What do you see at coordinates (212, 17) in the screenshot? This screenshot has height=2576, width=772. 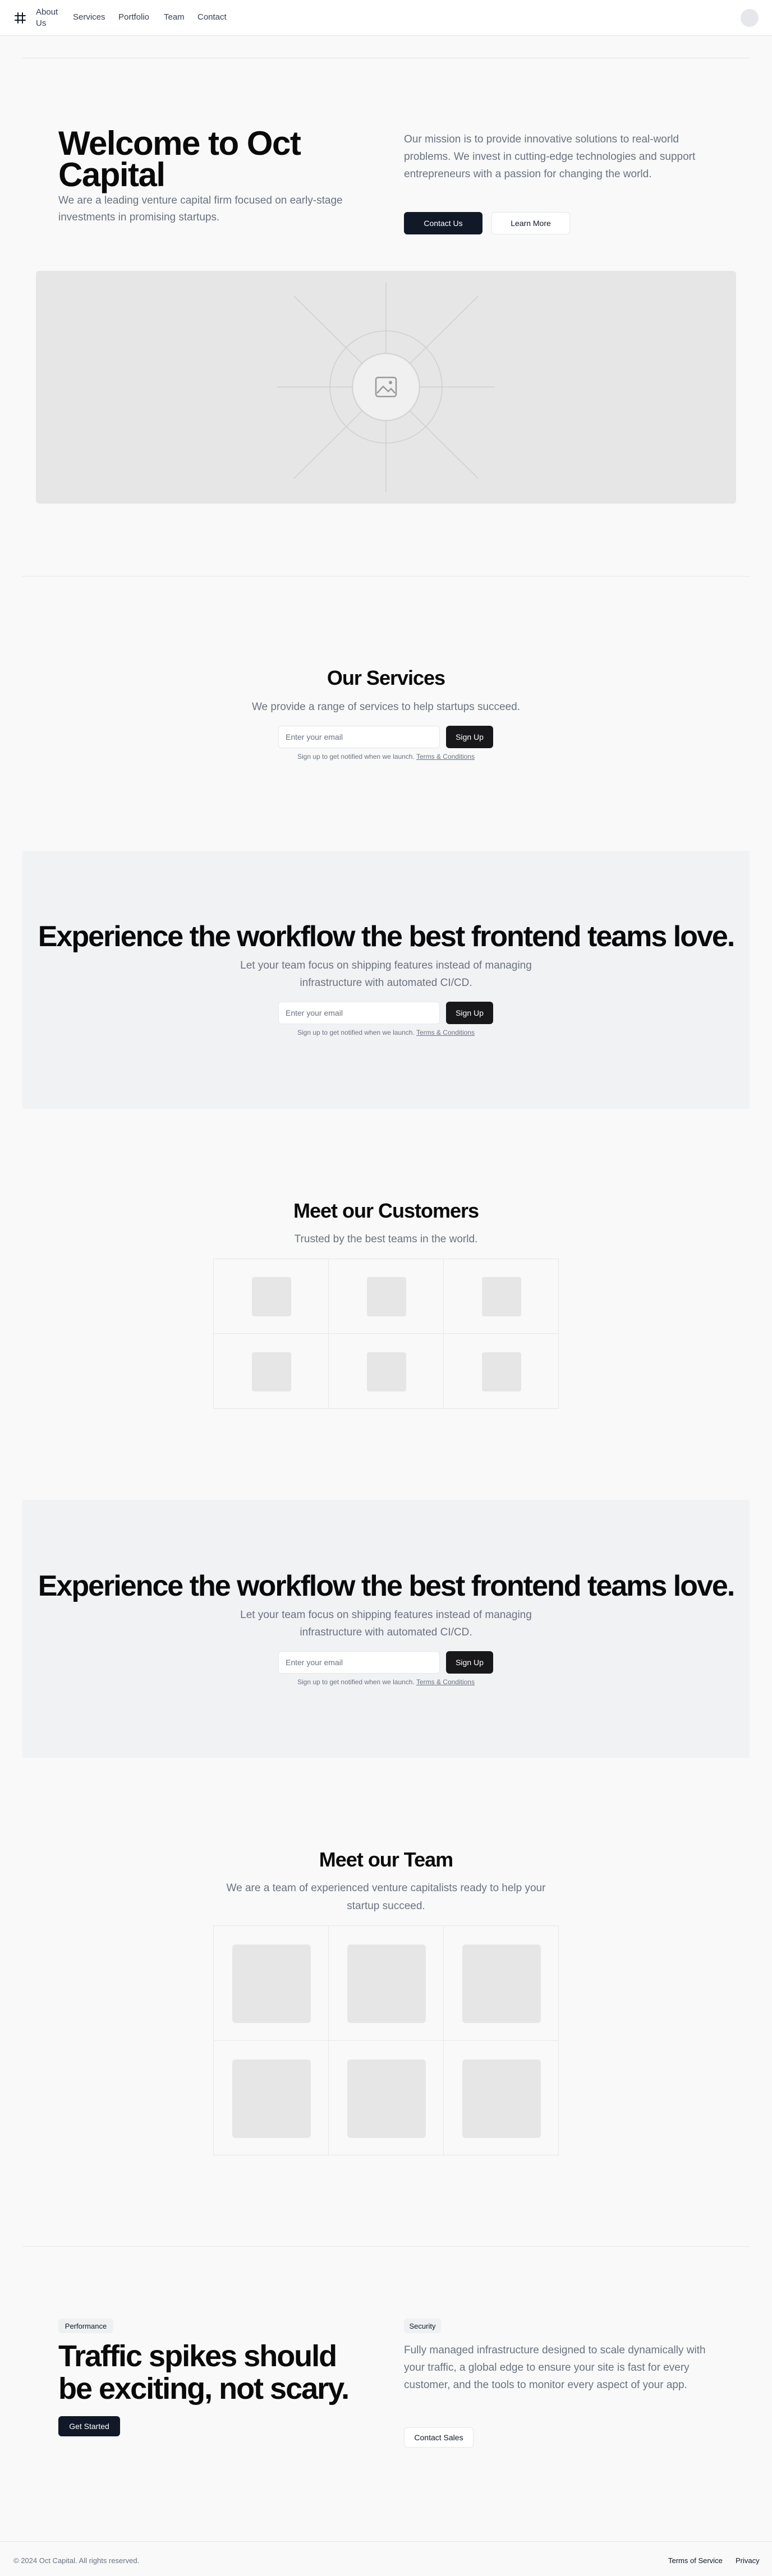 I see `nav-link-contact: Contact` at bounding box center [212, 17].